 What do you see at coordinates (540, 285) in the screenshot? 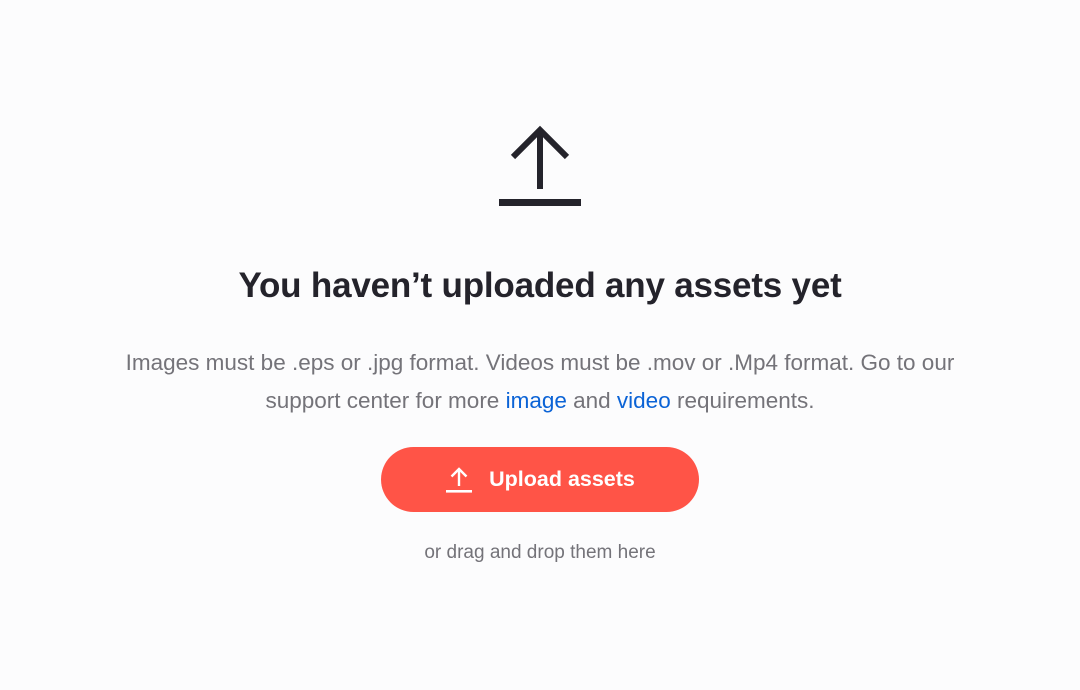
I see `empty-state-title: You haven’t uploaded any assets yet` at bounding box center [540, 285].